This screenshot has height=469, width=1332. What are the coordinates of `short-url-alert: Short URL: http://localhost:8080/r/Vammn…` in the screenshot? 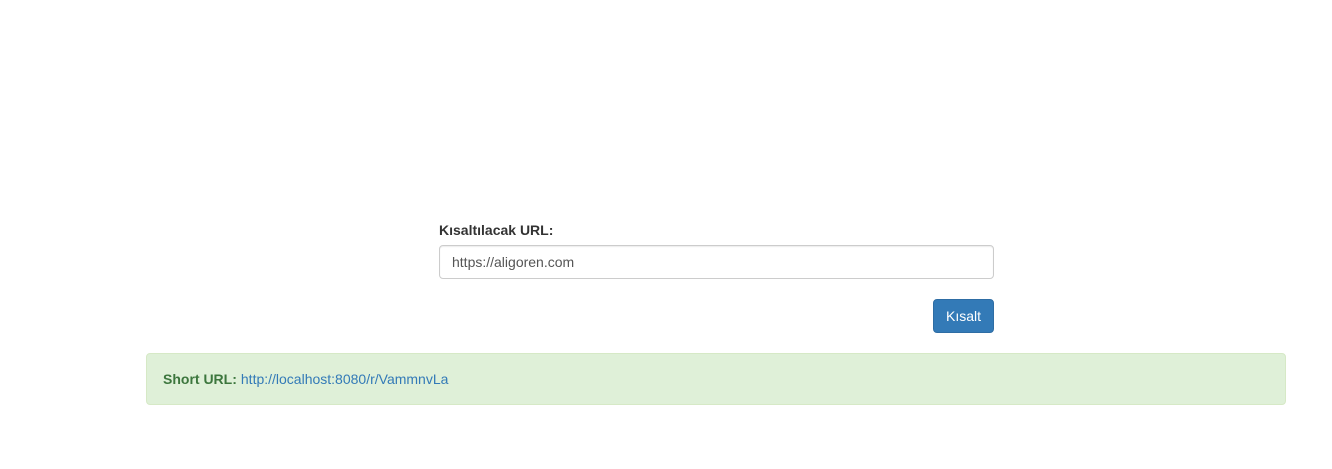 It's located at (716, 379).